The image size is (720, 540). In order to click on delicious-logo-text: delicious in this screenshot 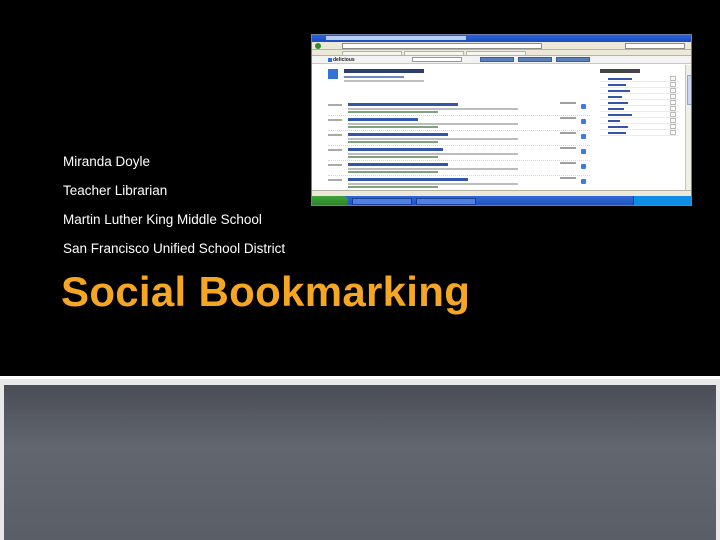, I will do `click(344, 60)`.